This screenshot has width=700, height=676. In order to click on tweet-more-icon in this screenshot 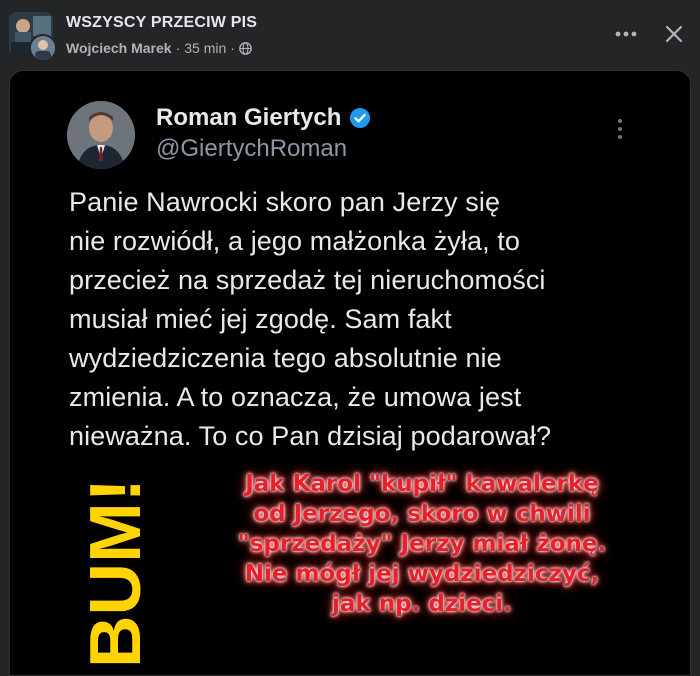, I will do `click(620, 129)`.